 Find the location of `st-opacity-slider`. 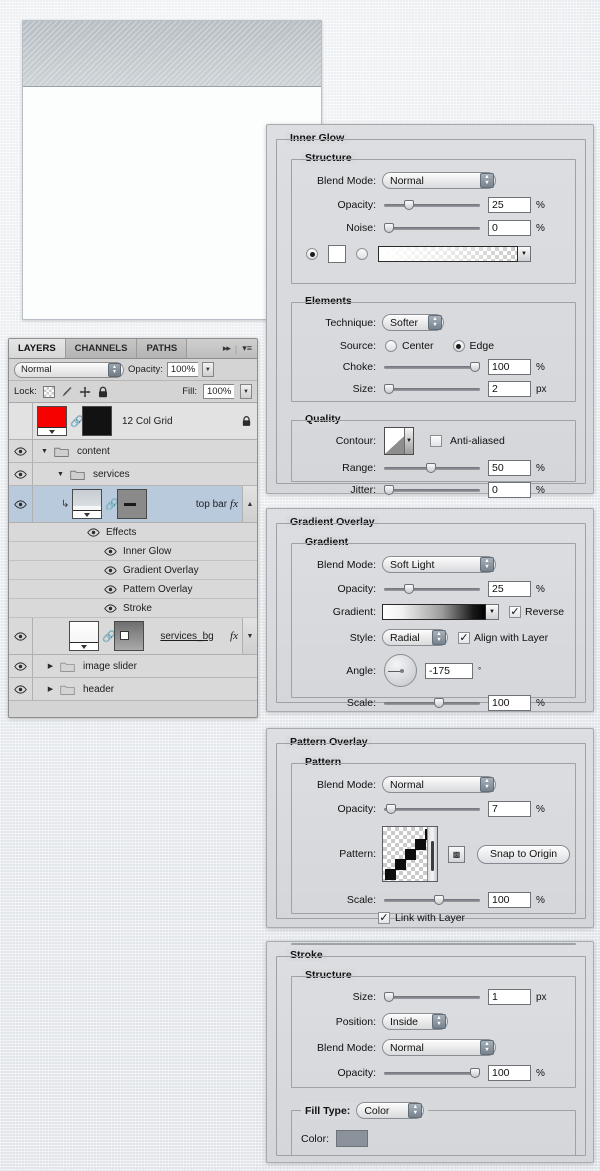

st-opacity-slider is located at coordinates (432, 1073).